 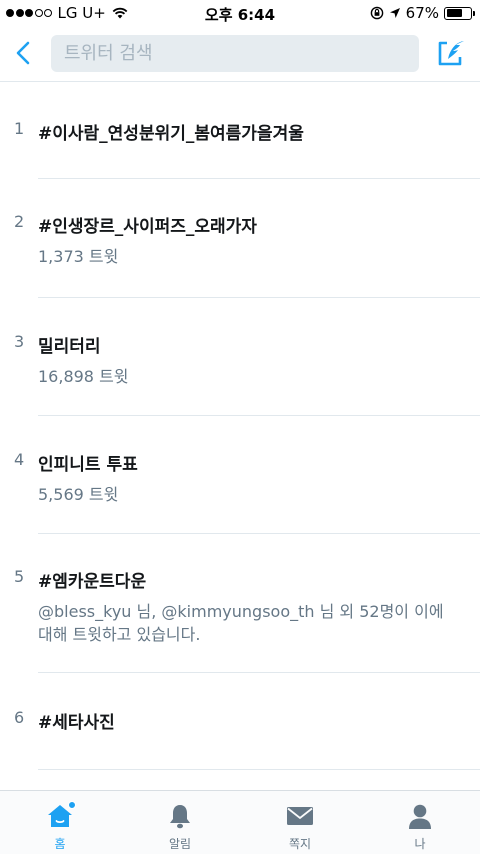 What do you see at coordinates (19, 717) in the screenshot?
I see `trend-rank: 6` at bounding box center [19, 717].